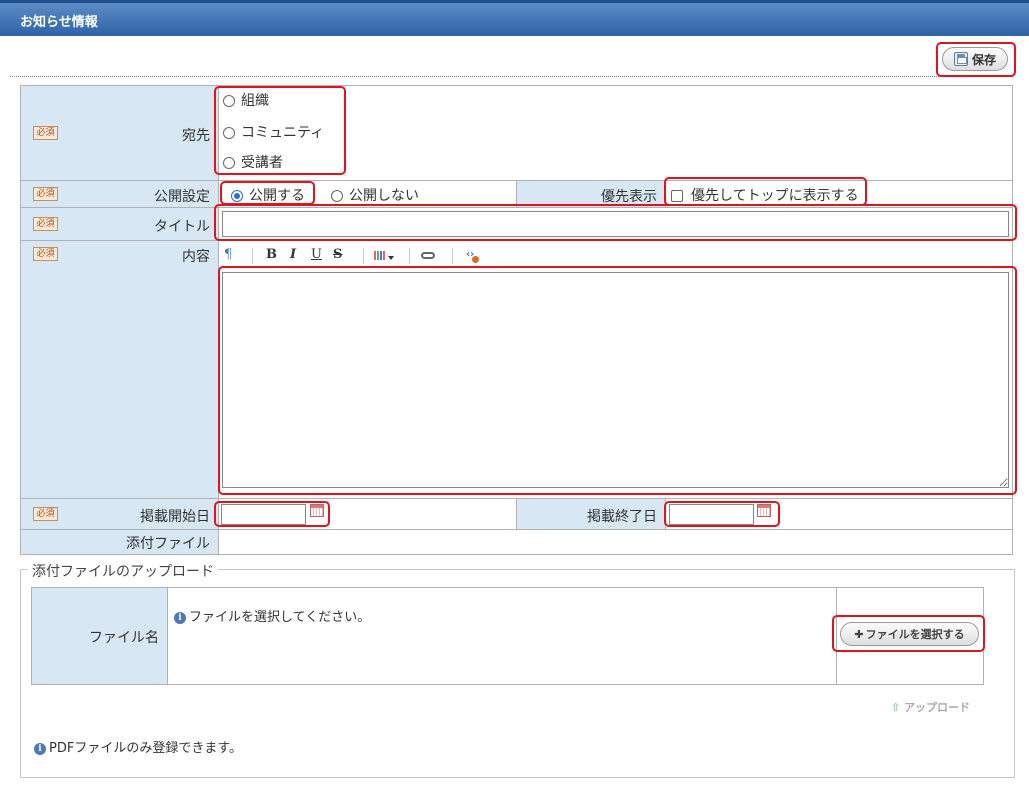 Image resolution: width=1029 pixels, height=790 pixels. I want to click on content-label-cell: 必須 内容, so click(119, 369).